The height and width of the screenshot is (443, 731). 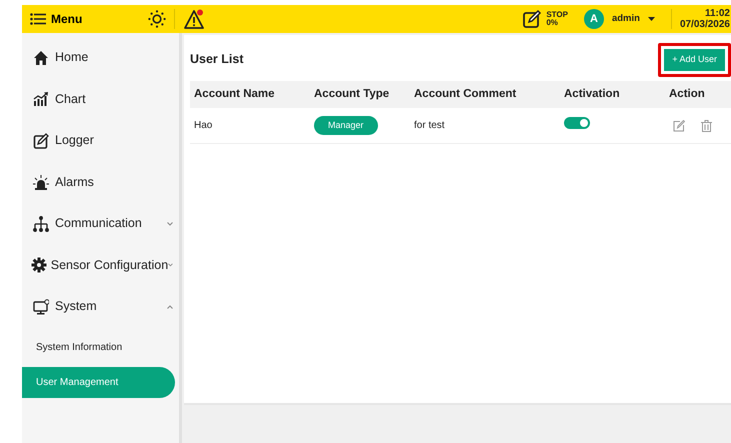 I want to click on column-header: Account Comment, so click(x=485, y=94).